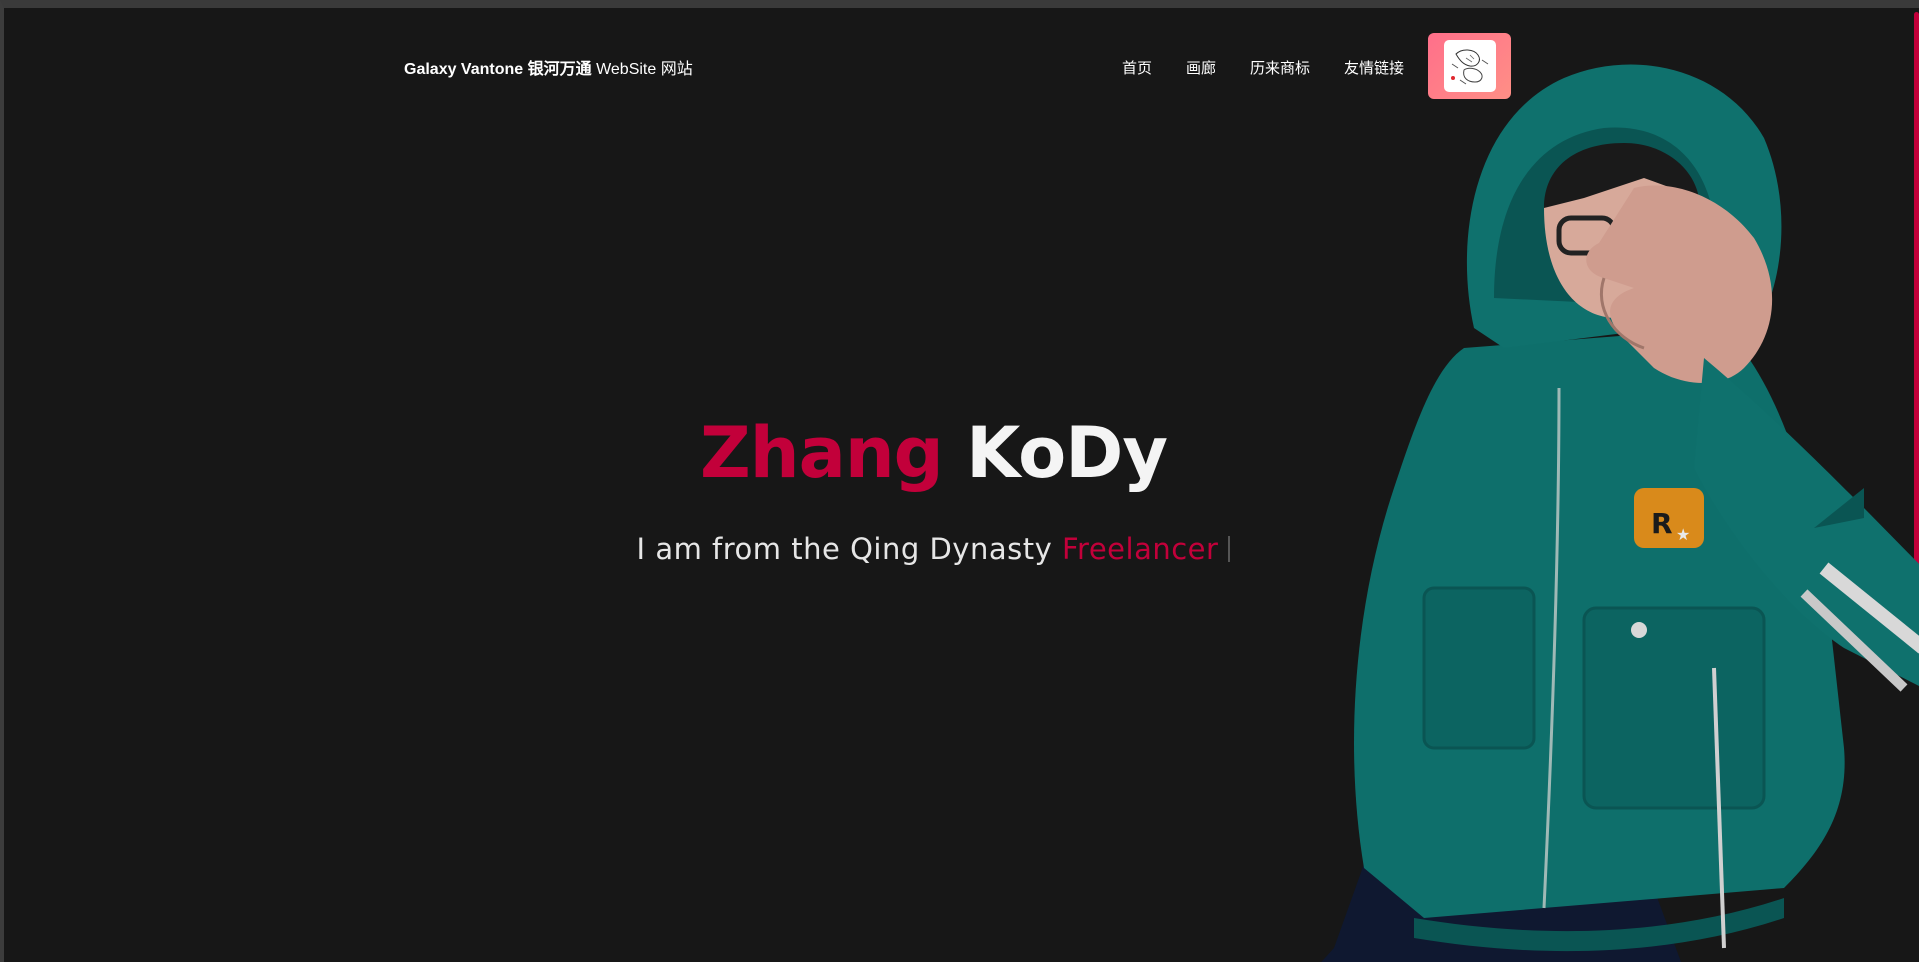 This screenshot has height=962, width=1919. Describe the element at coordinates (822, 453) in the screenshot. I see `hero-first-name: Zhang` at that location.